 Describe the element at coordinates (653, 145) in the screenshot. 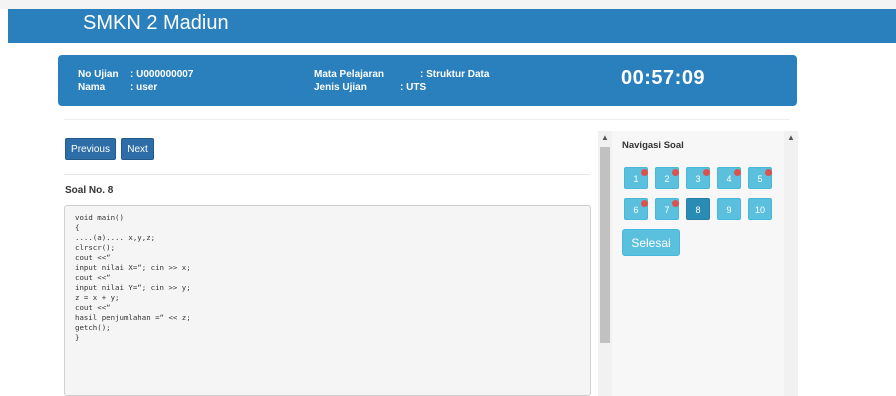

I see `navigation-title: Navigasi Soal` at that location.